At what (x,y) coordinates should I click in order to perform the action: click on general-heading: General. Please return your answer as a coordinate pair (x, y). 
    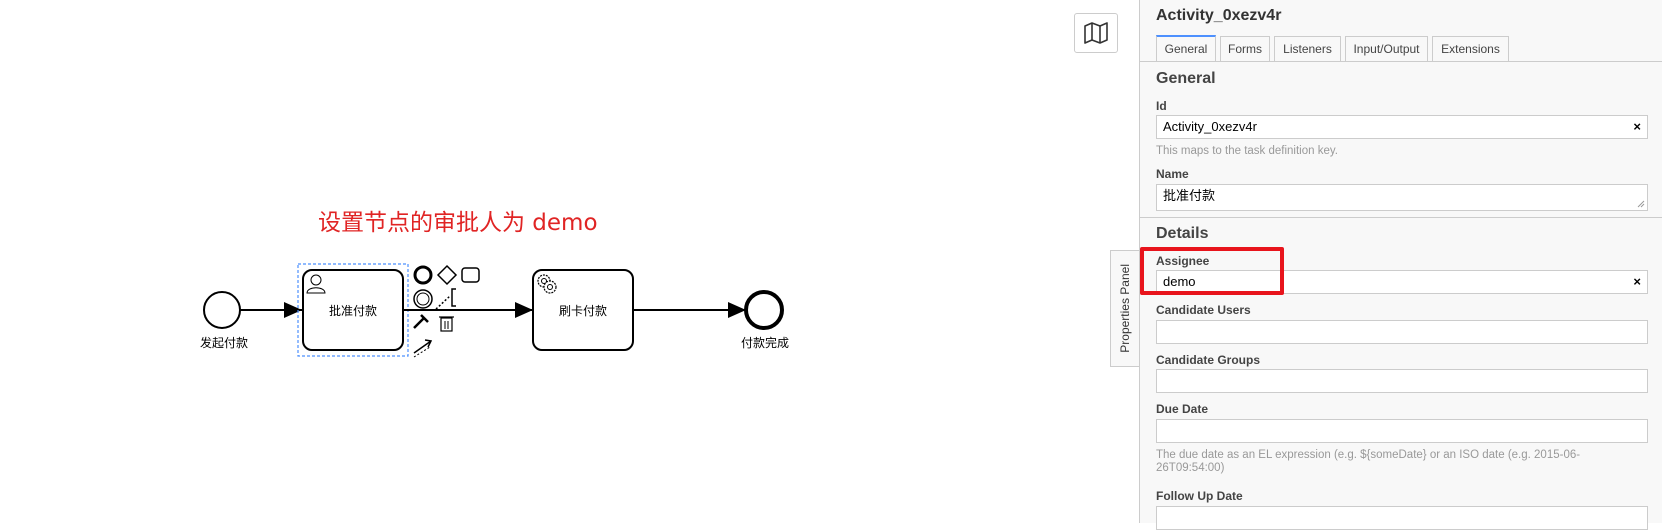
    Looking at the image, I should click on (1186, 78).